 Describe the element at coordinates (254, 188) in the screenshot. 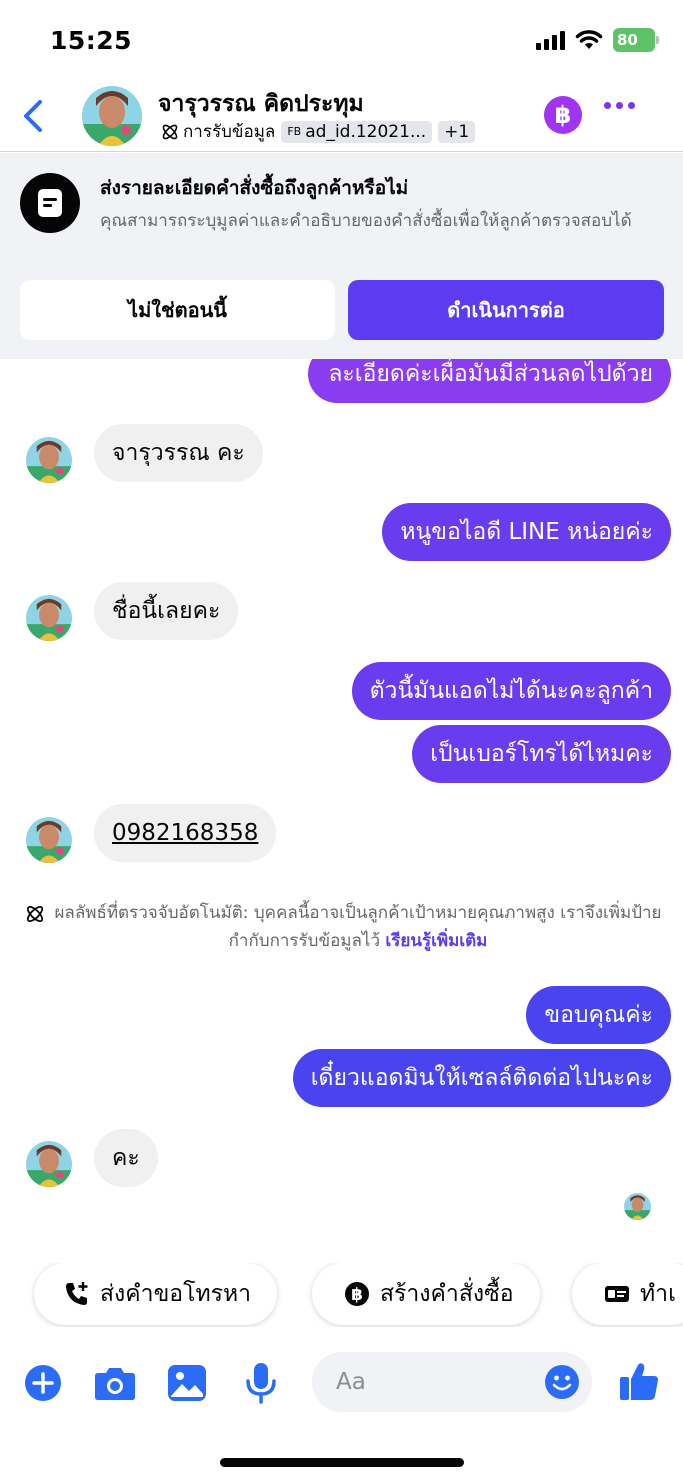

I see `banner-title: ส่งรายละเอียดคำสั่งซื้อถึงลูกค้าหรือไม่` at that location.